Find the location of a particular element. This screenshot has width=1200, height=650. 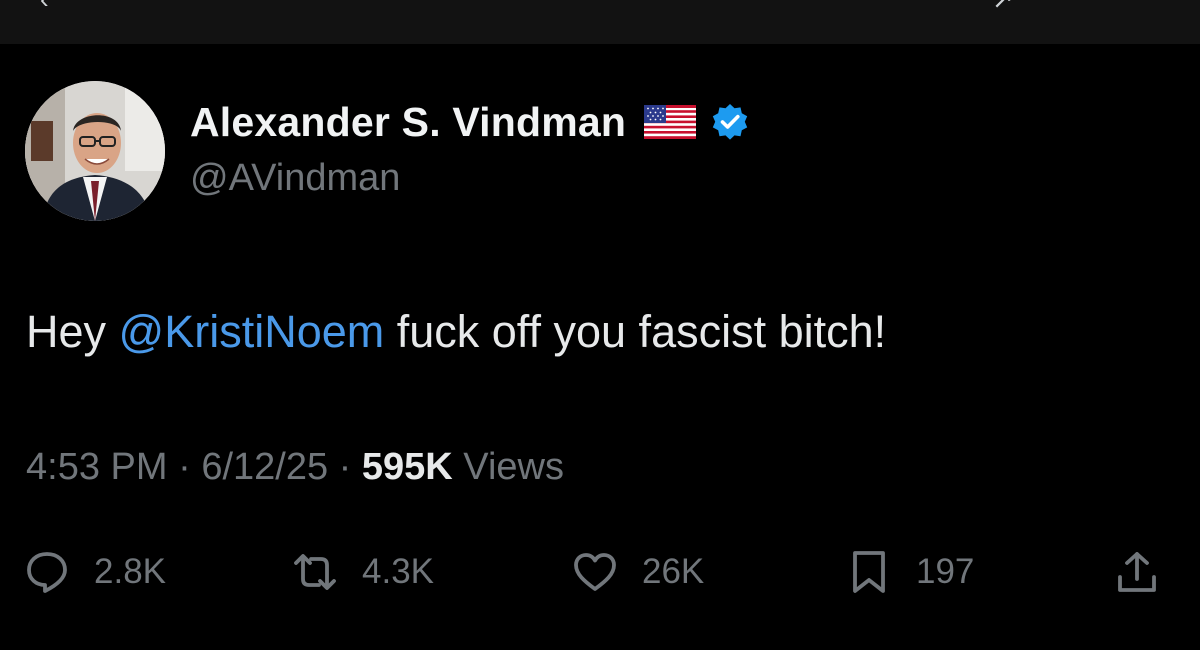

verified-badge-icon is located at coordinates (730, 122).